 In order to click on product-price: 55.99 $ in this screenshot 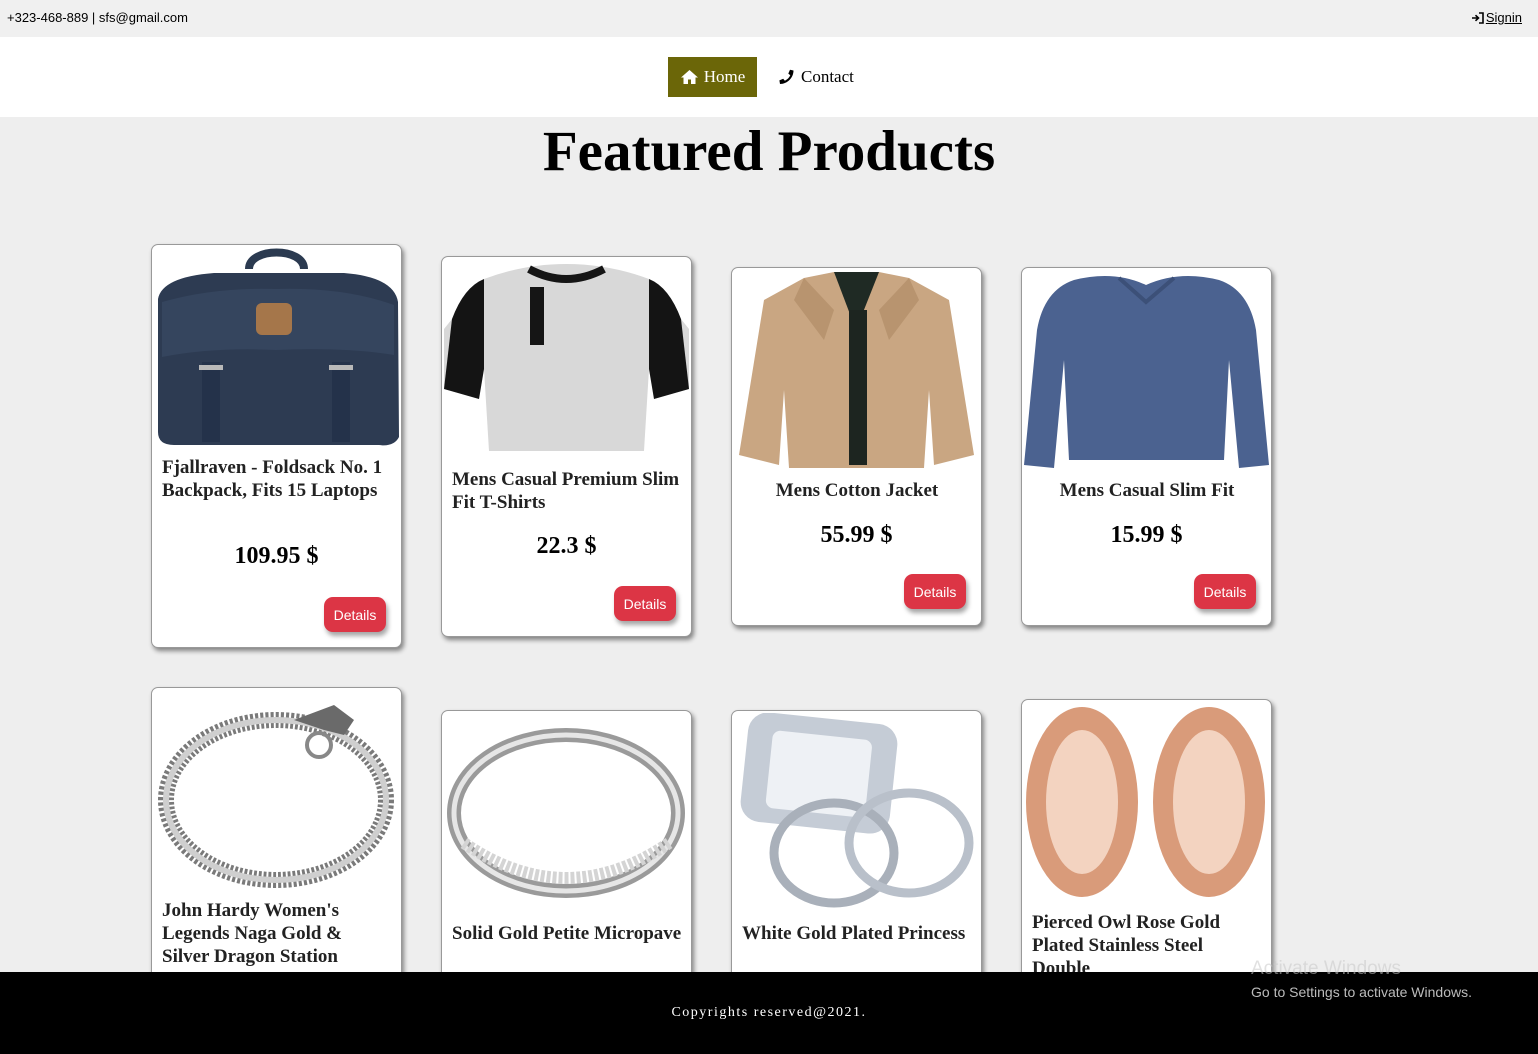, I will do `click(856, 535)`.